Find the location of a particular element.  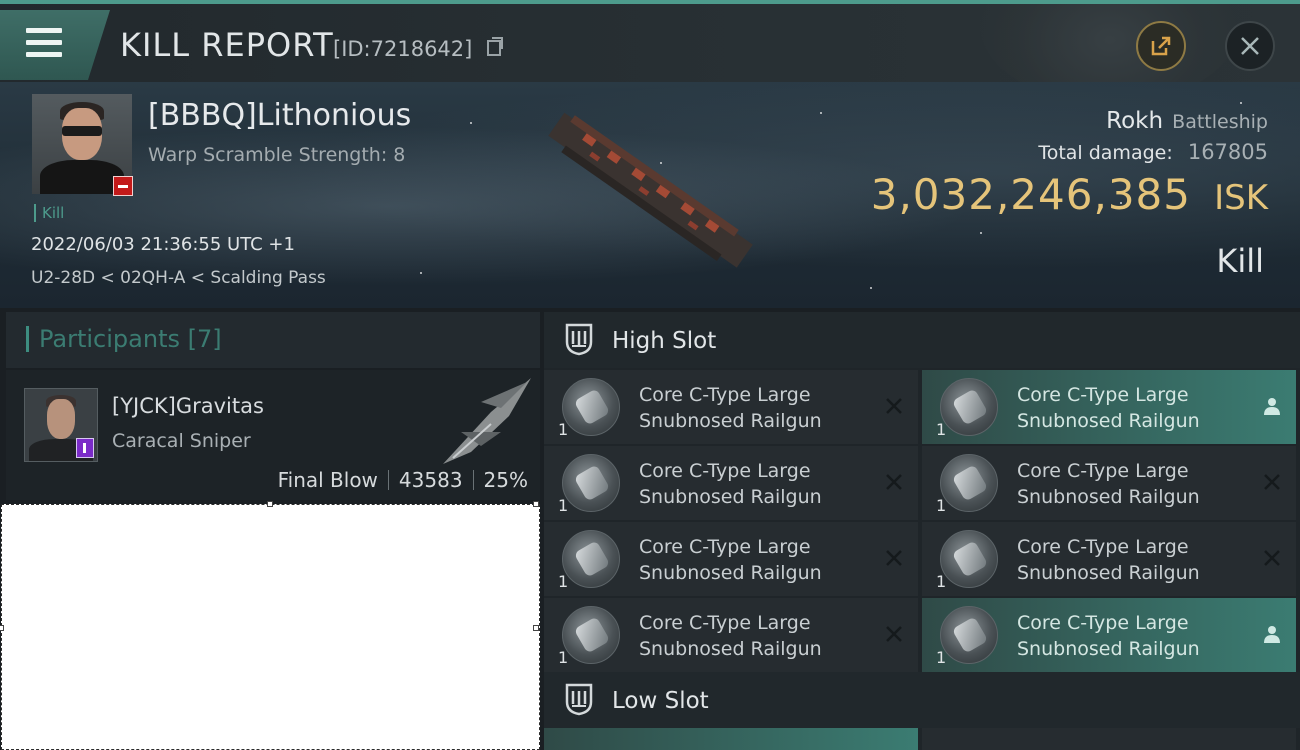

ship-image is located at coordinates (650, 190).